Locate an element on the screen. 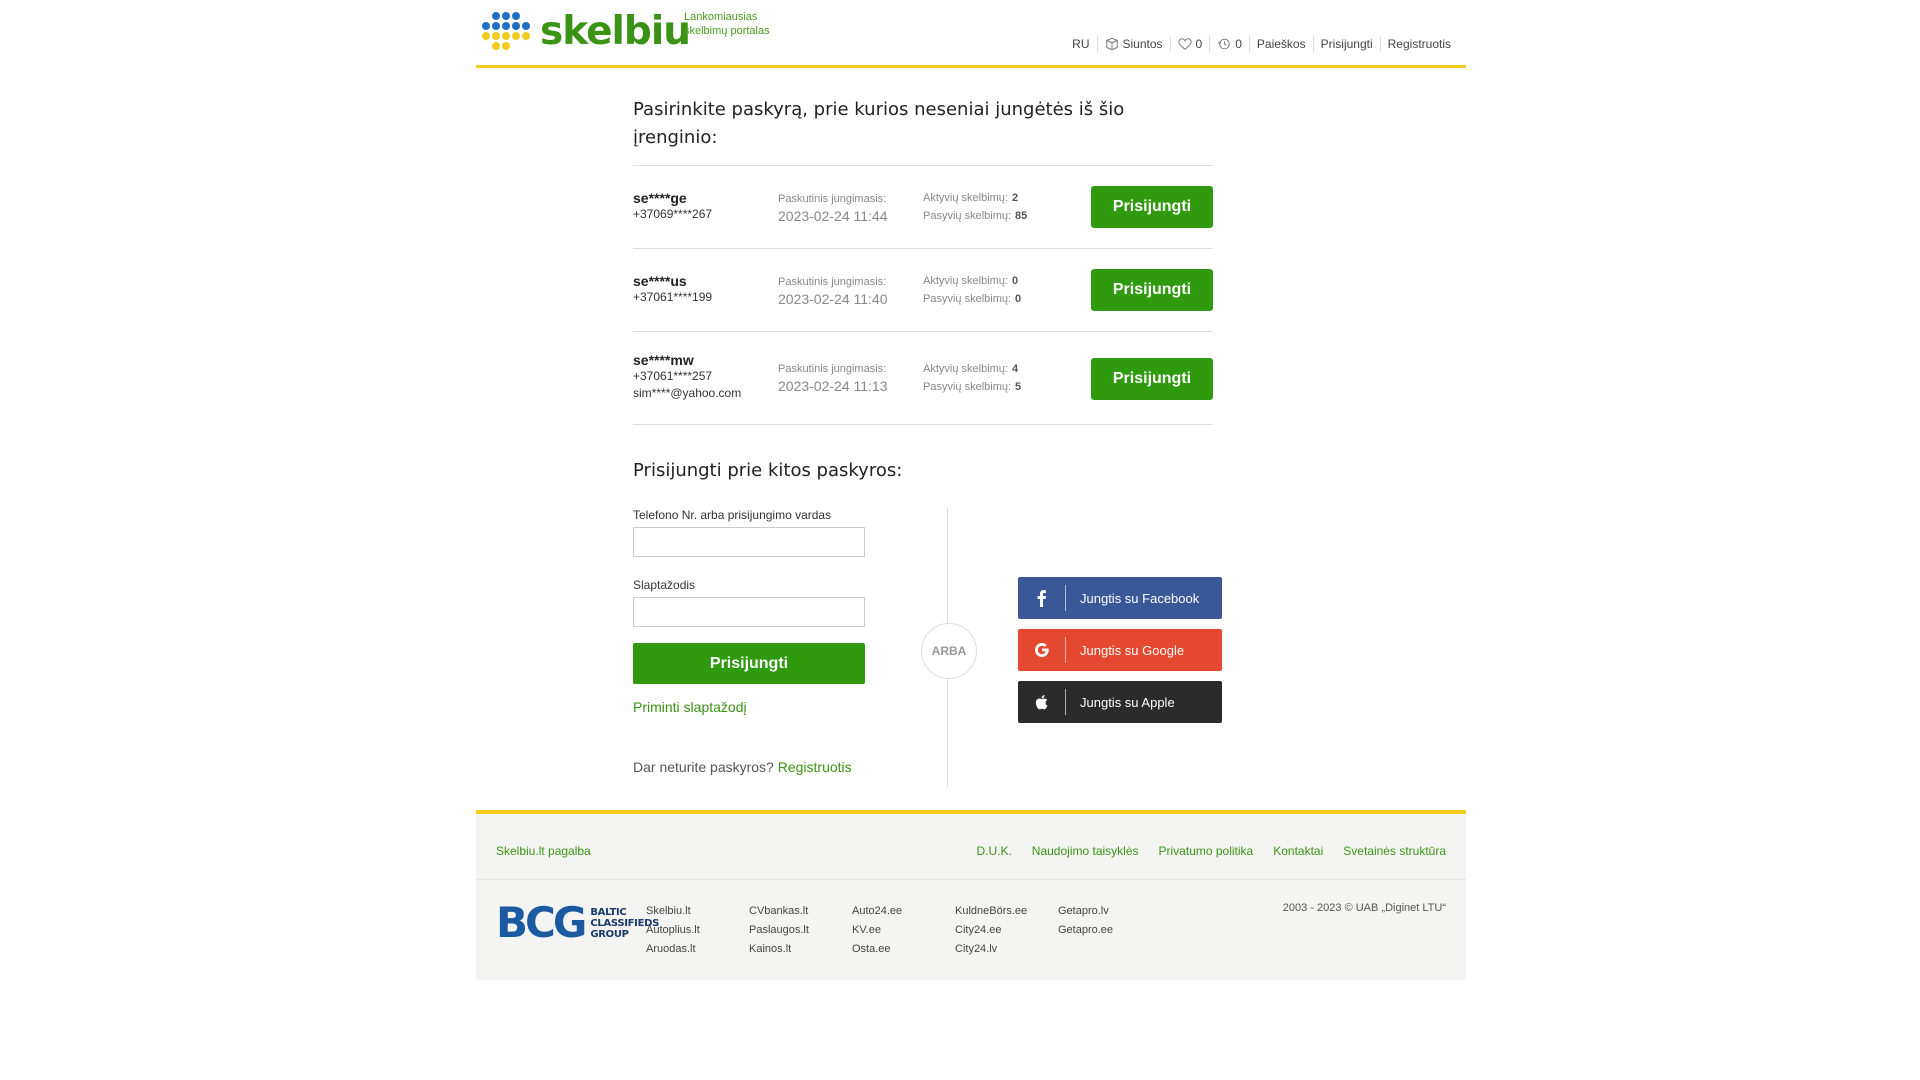 This screenshot has height=1080, width=1920. account-phone: +37061****257 is located at coordinates (673, 376).